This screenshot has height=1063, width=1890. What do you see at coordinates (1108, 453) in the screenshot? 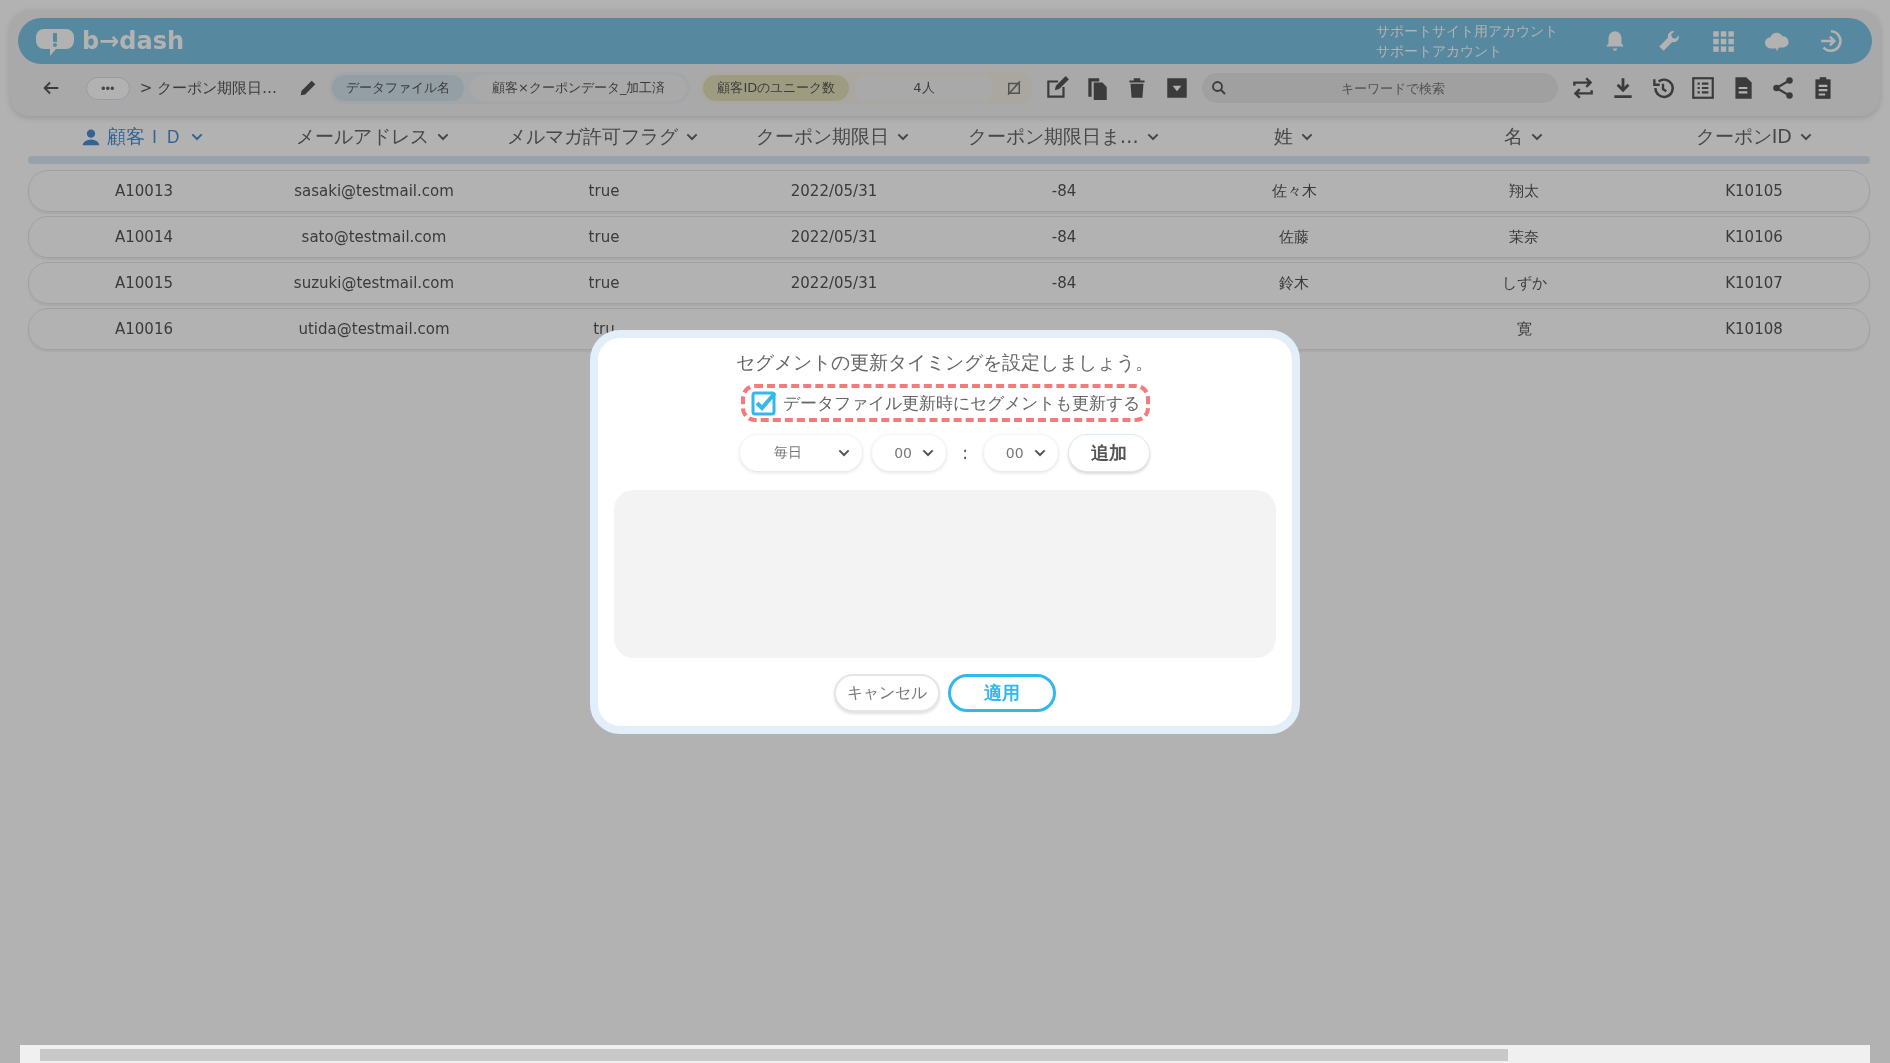
I see `add-button: 追加` at bounding box center [1108, 453].